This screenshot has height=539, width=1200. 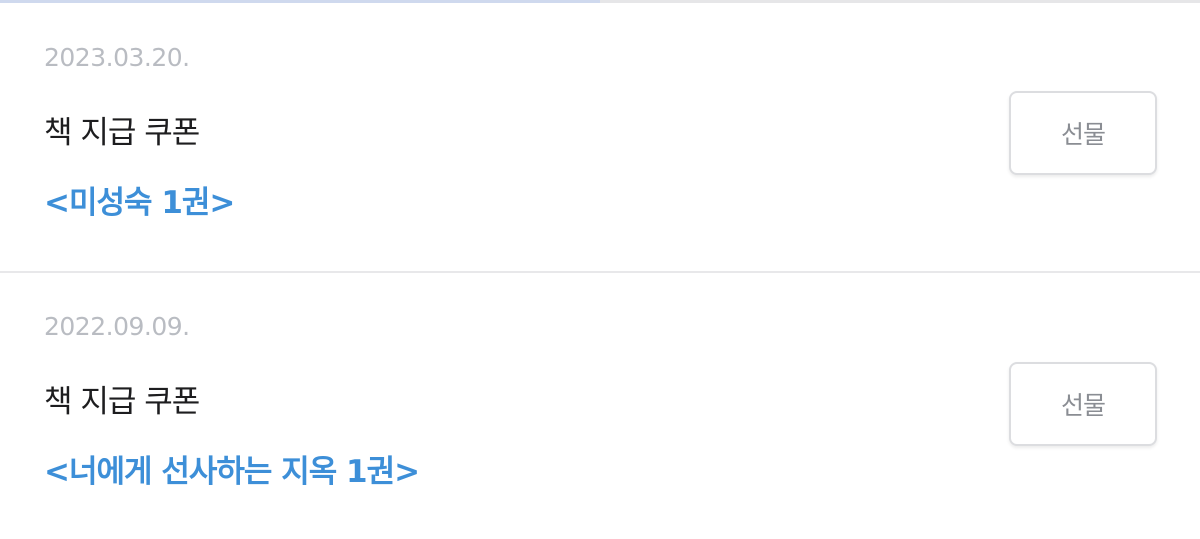 I want to click on coupon-date: 2022.09.09., so click(x=117, y=326).